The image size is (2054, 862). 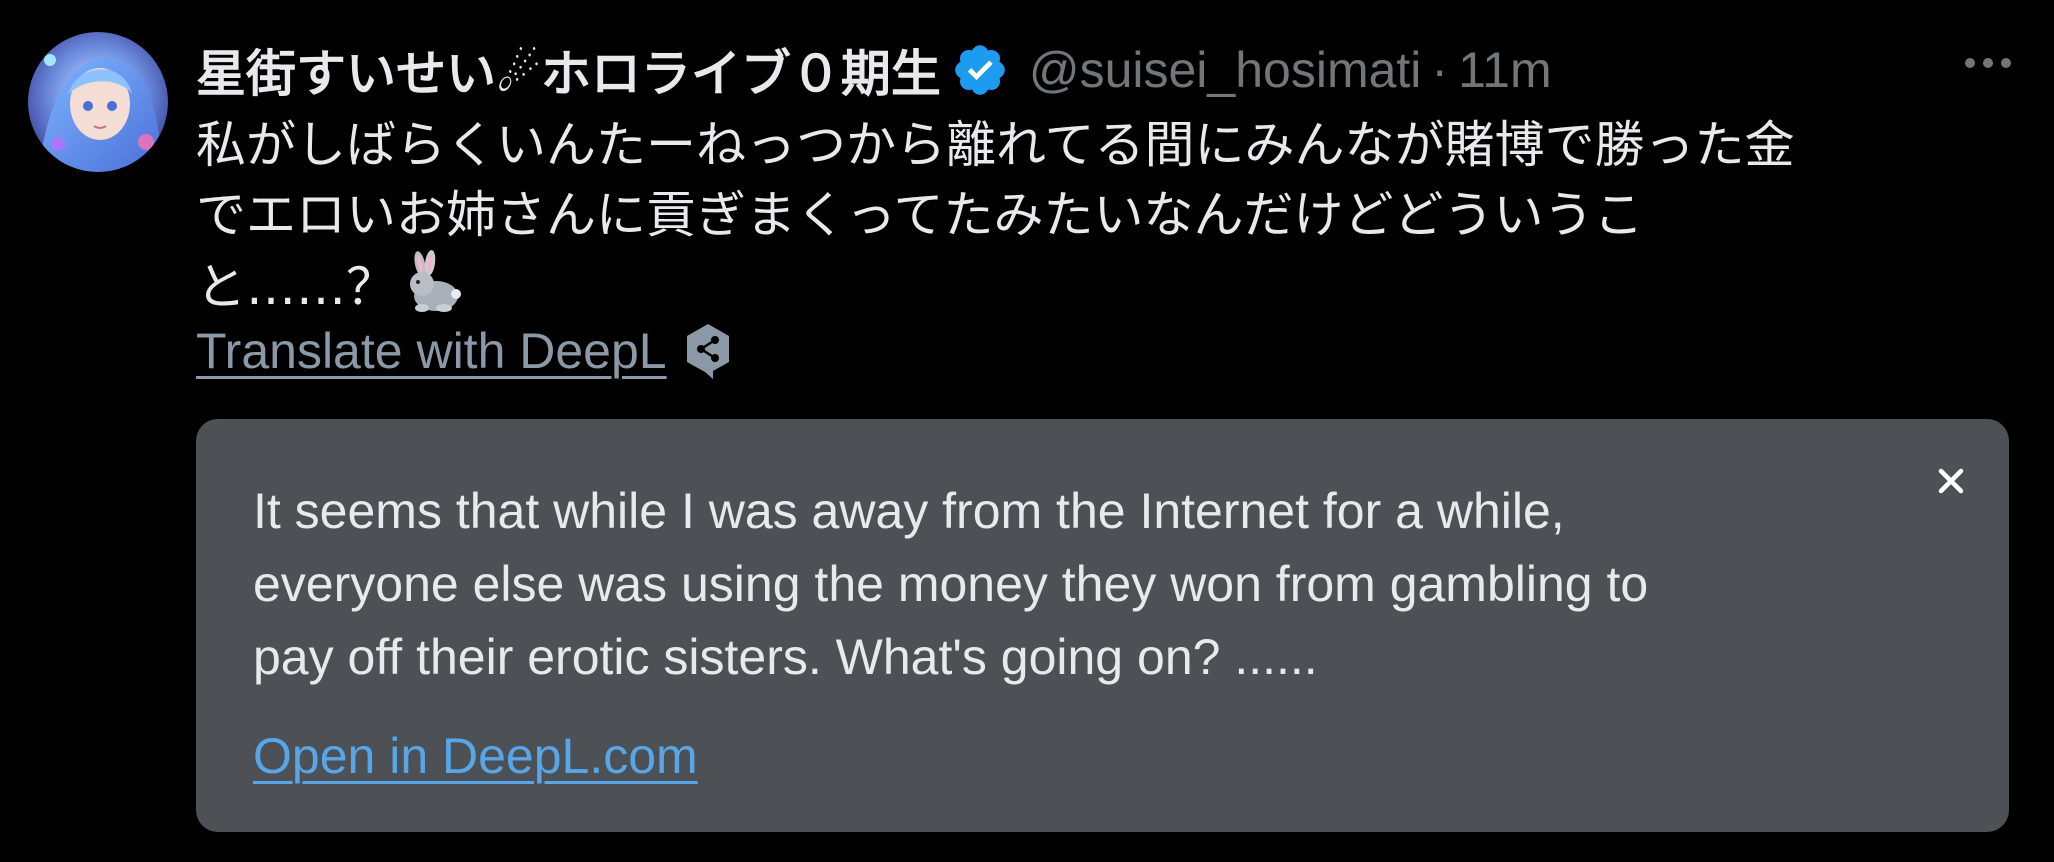 I want to click on tweet-text-line: でエロいお姉さんに貢ぎまくってたみたいなんだけどどういうこ, so click(x=920, y=215).